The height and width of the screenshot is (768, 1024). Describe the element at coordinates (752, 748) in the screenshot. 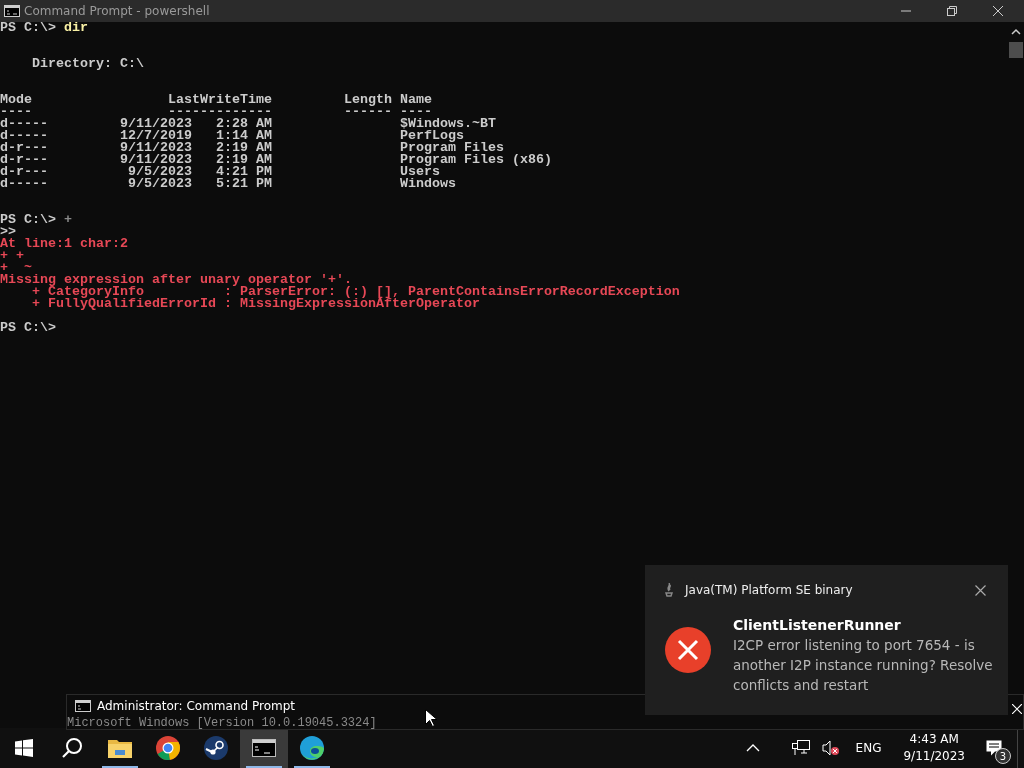

I see `chevron-up-icon` at that location.